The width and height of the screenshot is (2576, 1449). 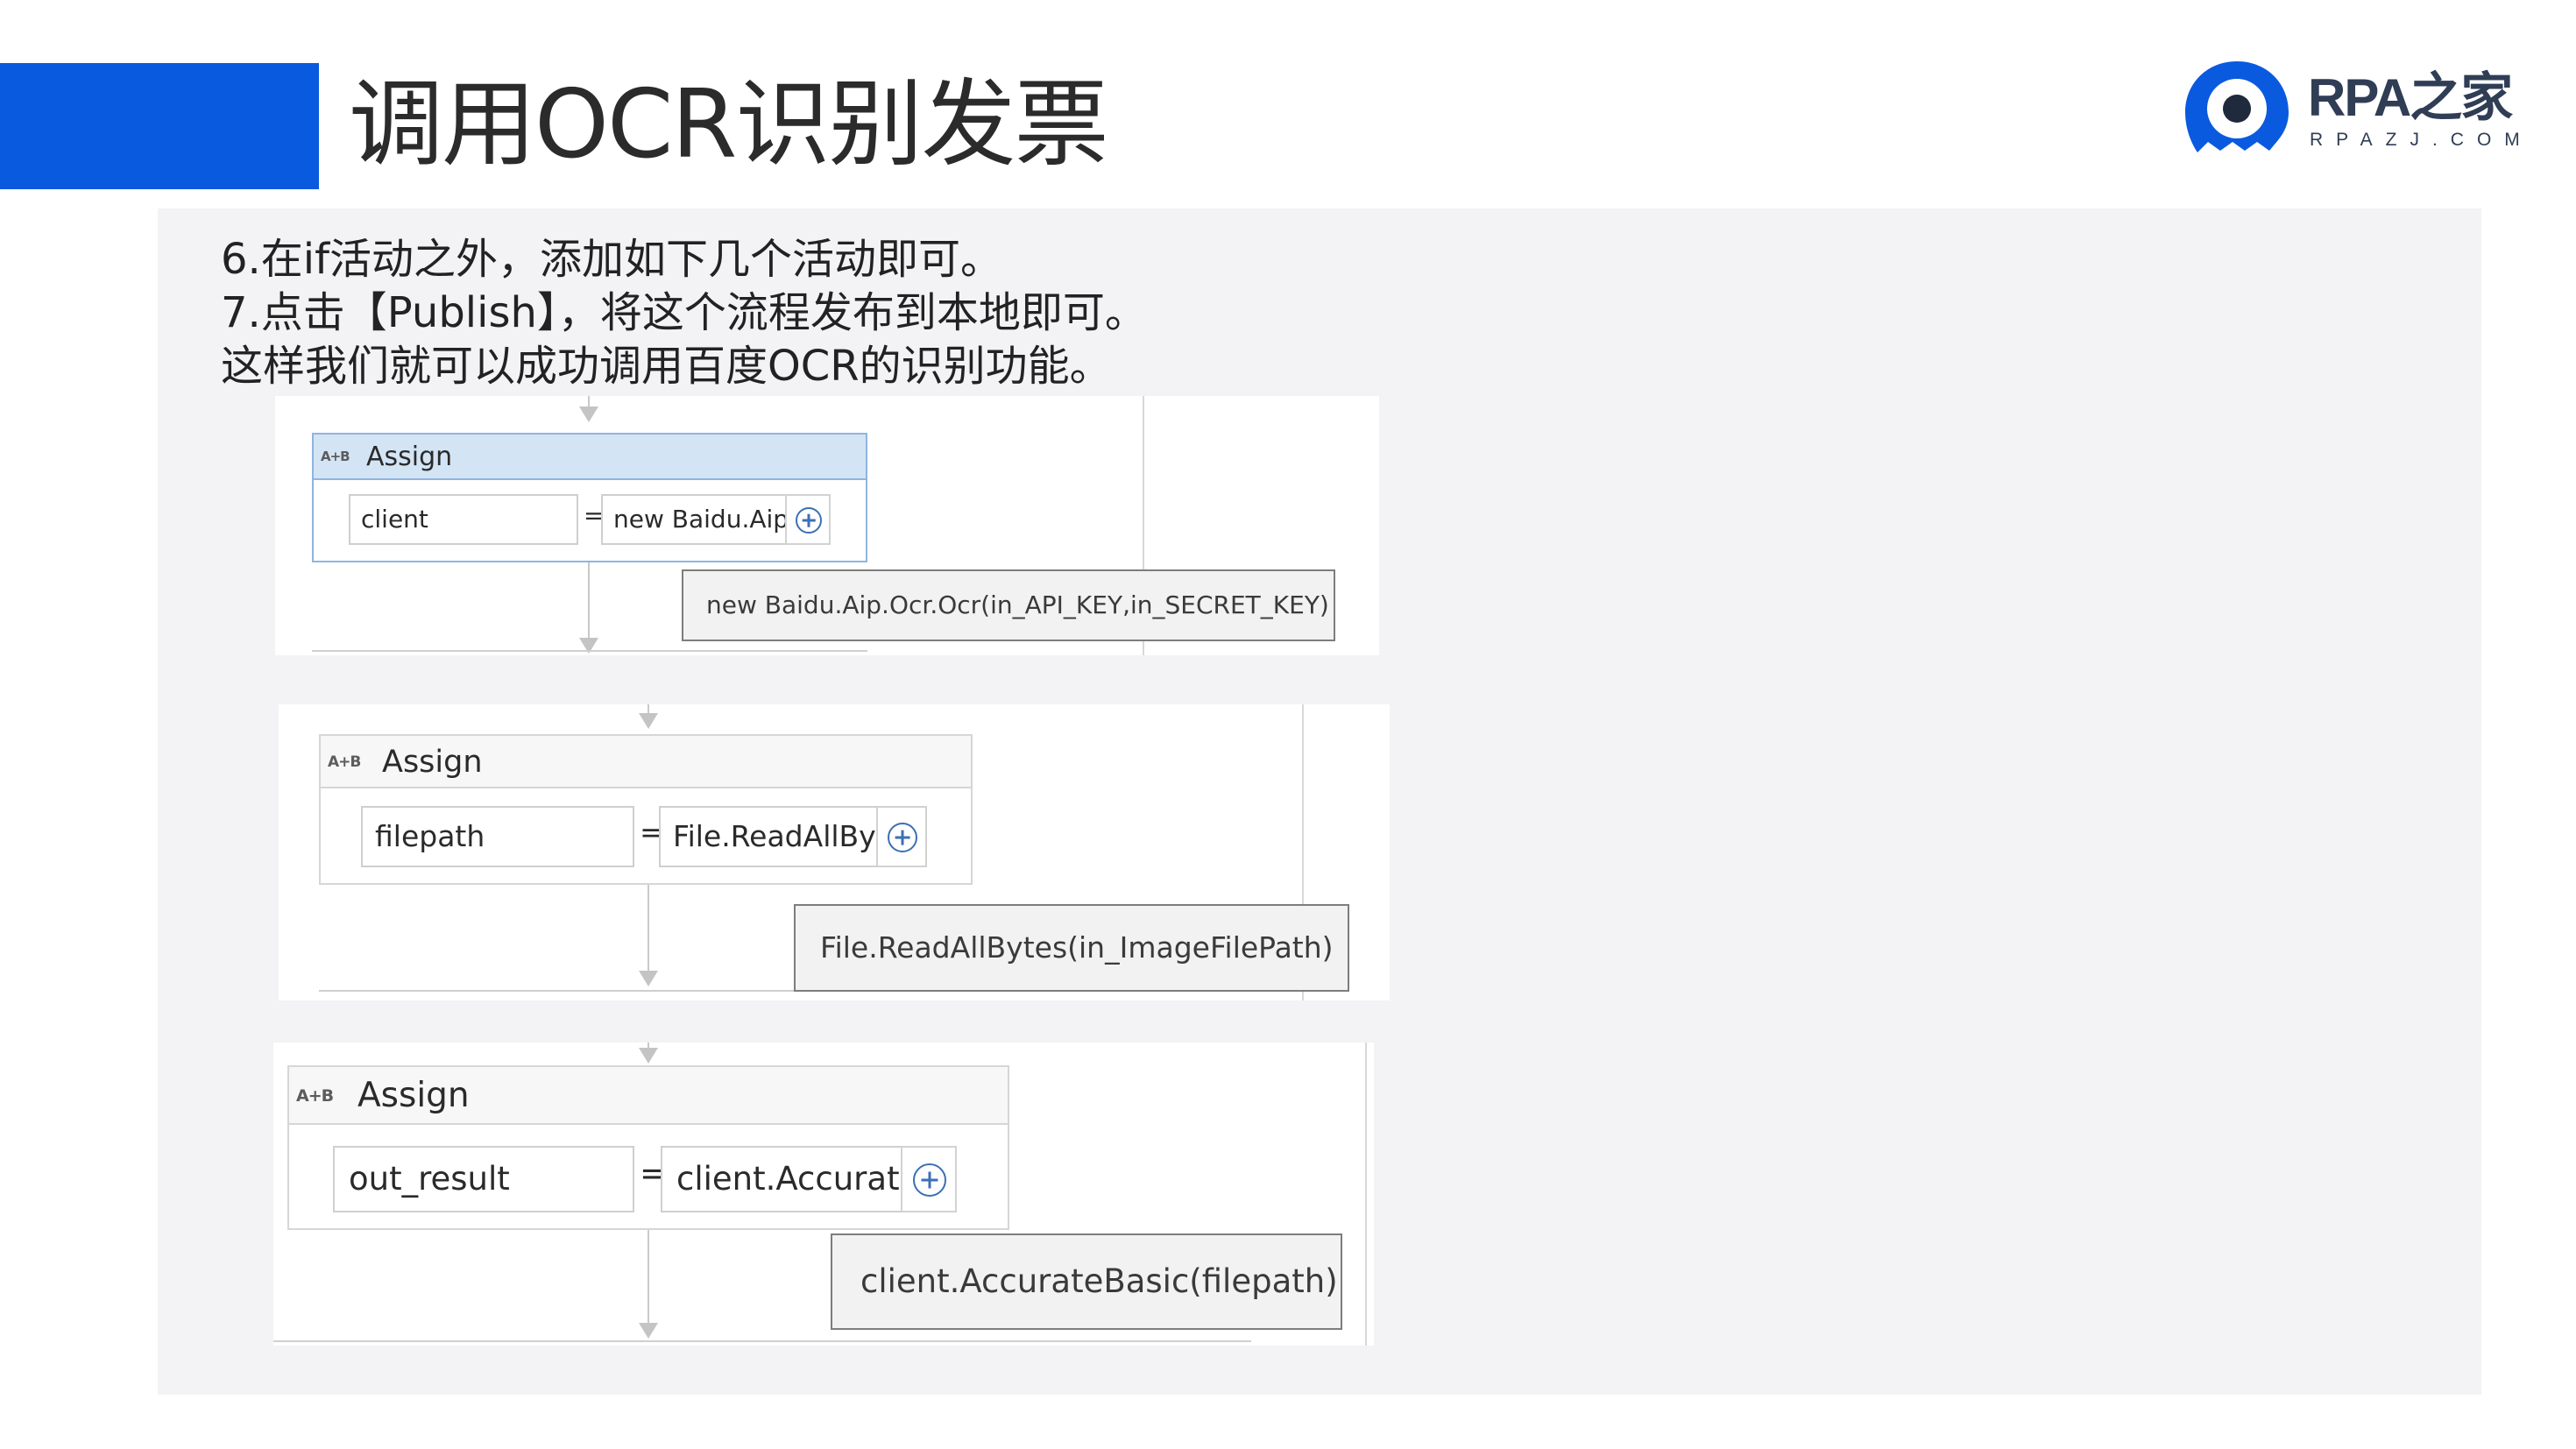 I want to click on assign-to-field: out_result, so click(x=483, y=1179).